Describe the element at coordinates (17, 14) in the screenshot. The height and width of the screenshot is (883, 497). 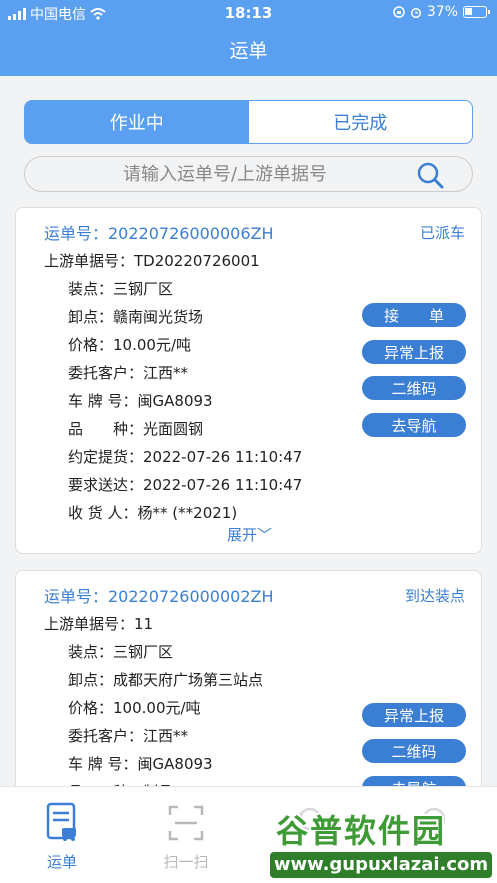
I see `signal-icon` at that location.